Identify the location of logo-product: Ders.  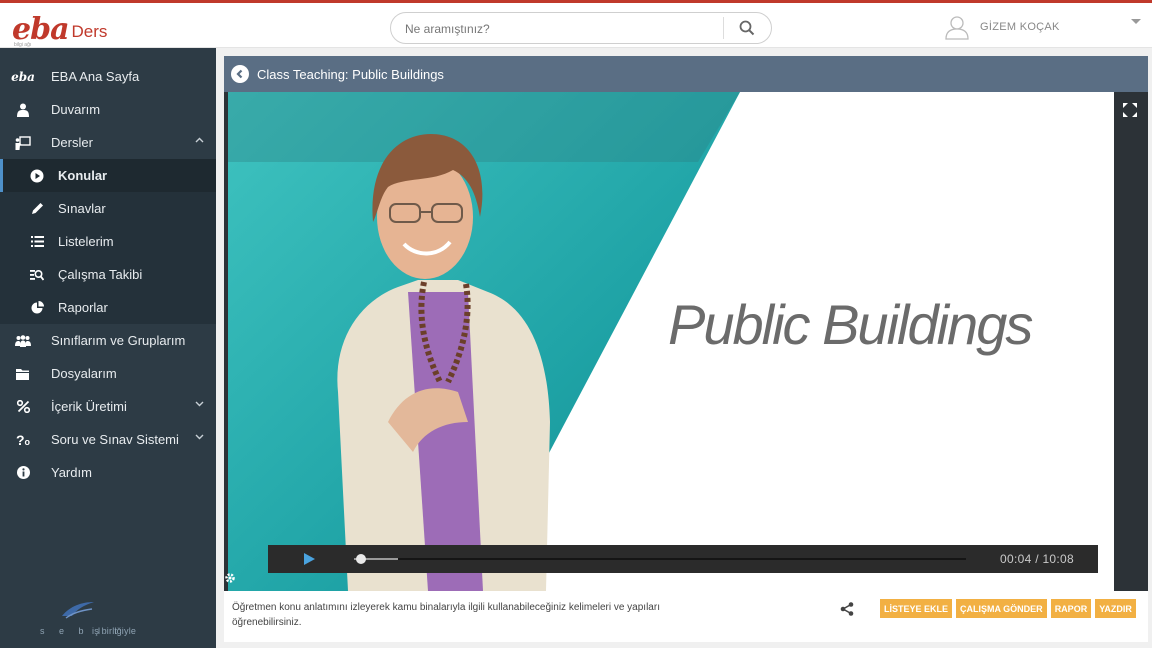
(89, 31).